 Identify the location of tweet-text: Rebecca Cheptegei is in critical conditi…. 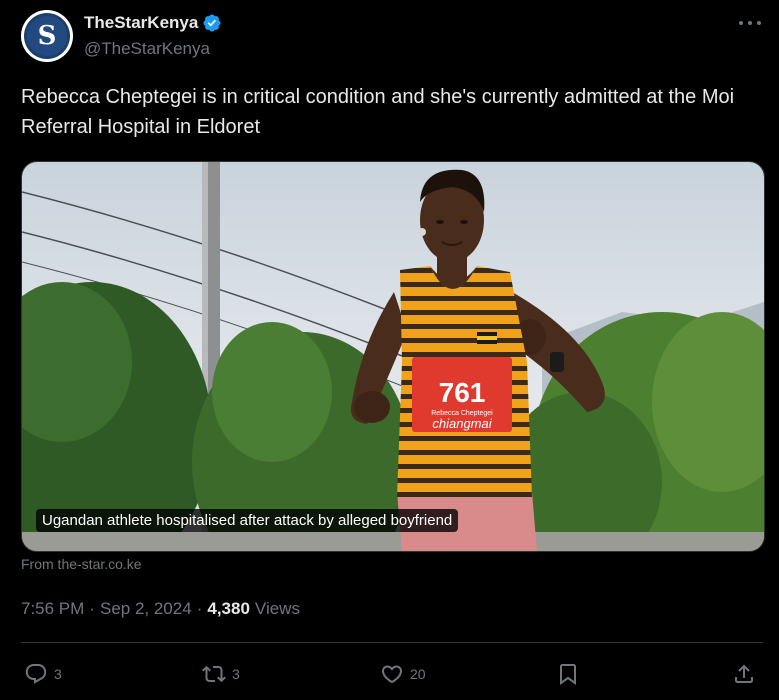
(378, 112).